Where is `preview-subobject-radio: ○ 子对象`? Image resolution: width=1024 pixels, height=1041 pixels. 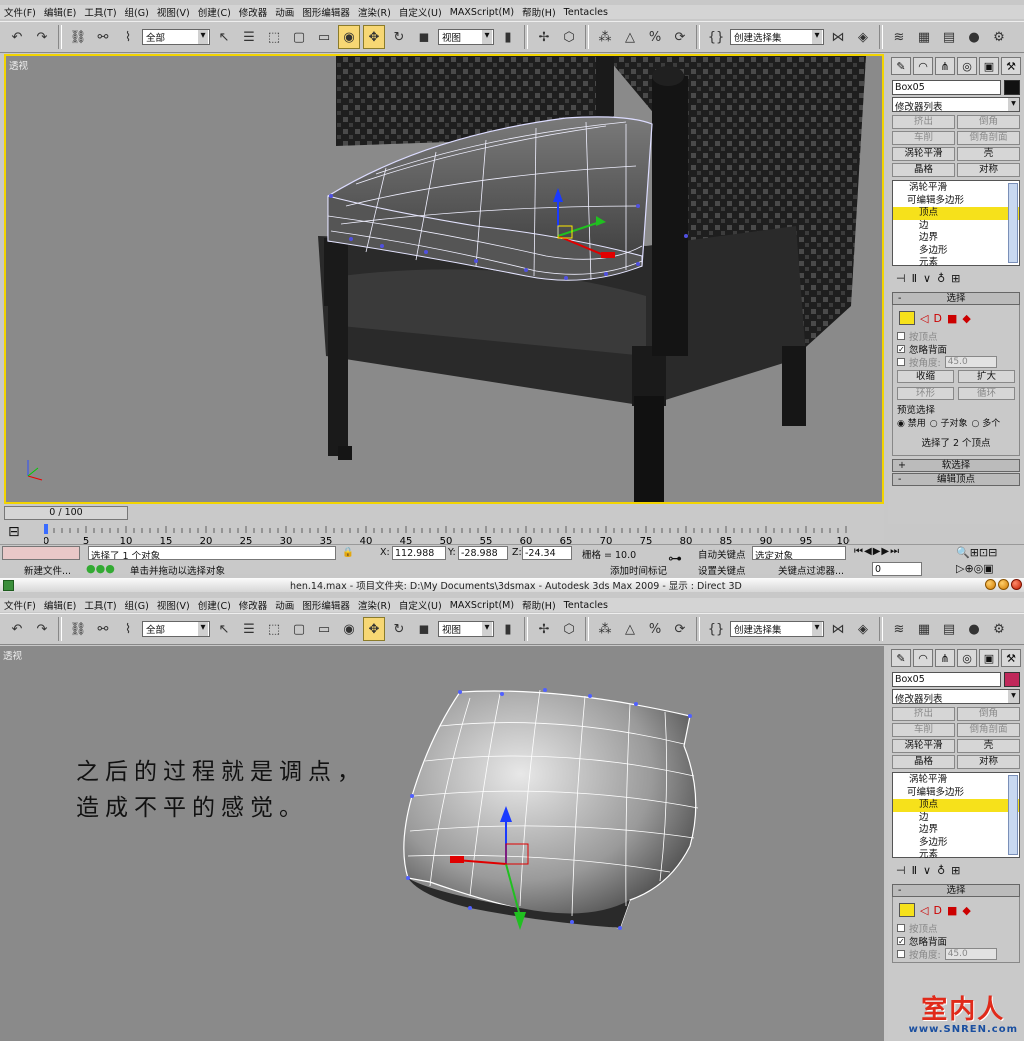 preview-subobject-radio: ○ 子对象 is located at coordinates (949, 422).